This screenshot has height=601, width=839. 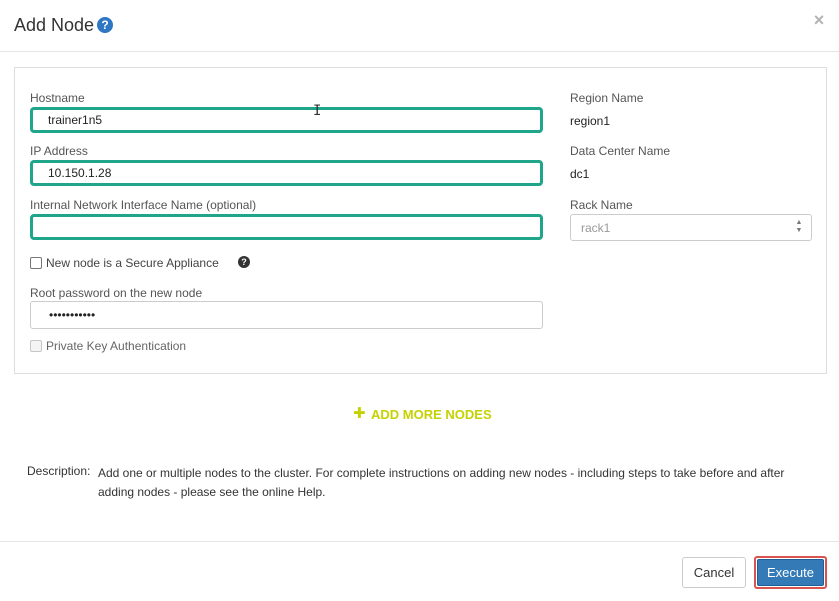 I want to click on root-password-input, so click(x=286, y=315).